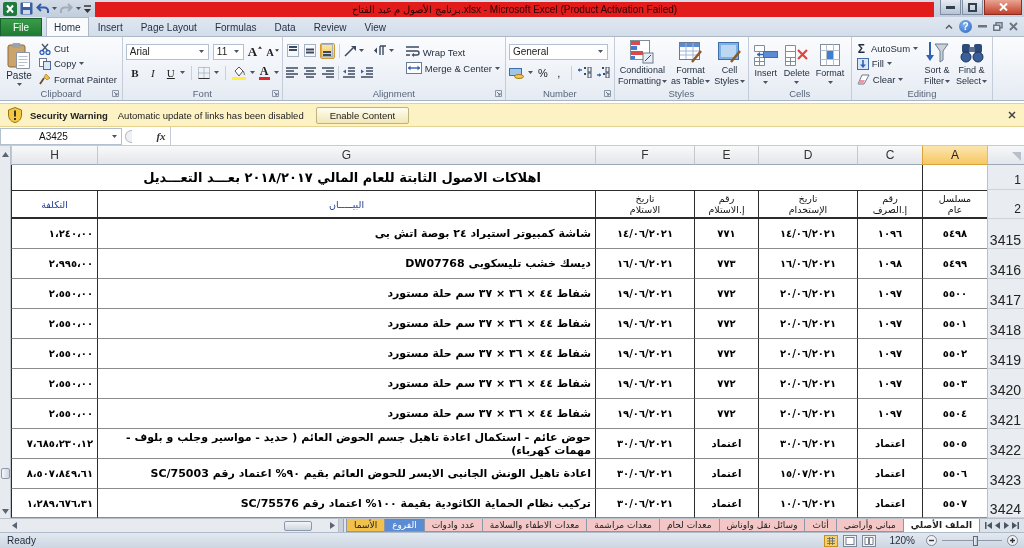 This screenshot has width=1024, height=548. What do you see at coordinates (584, 72) in the screenshot?
I see `increase-decimal-icon` at bounding box center [584, 72].